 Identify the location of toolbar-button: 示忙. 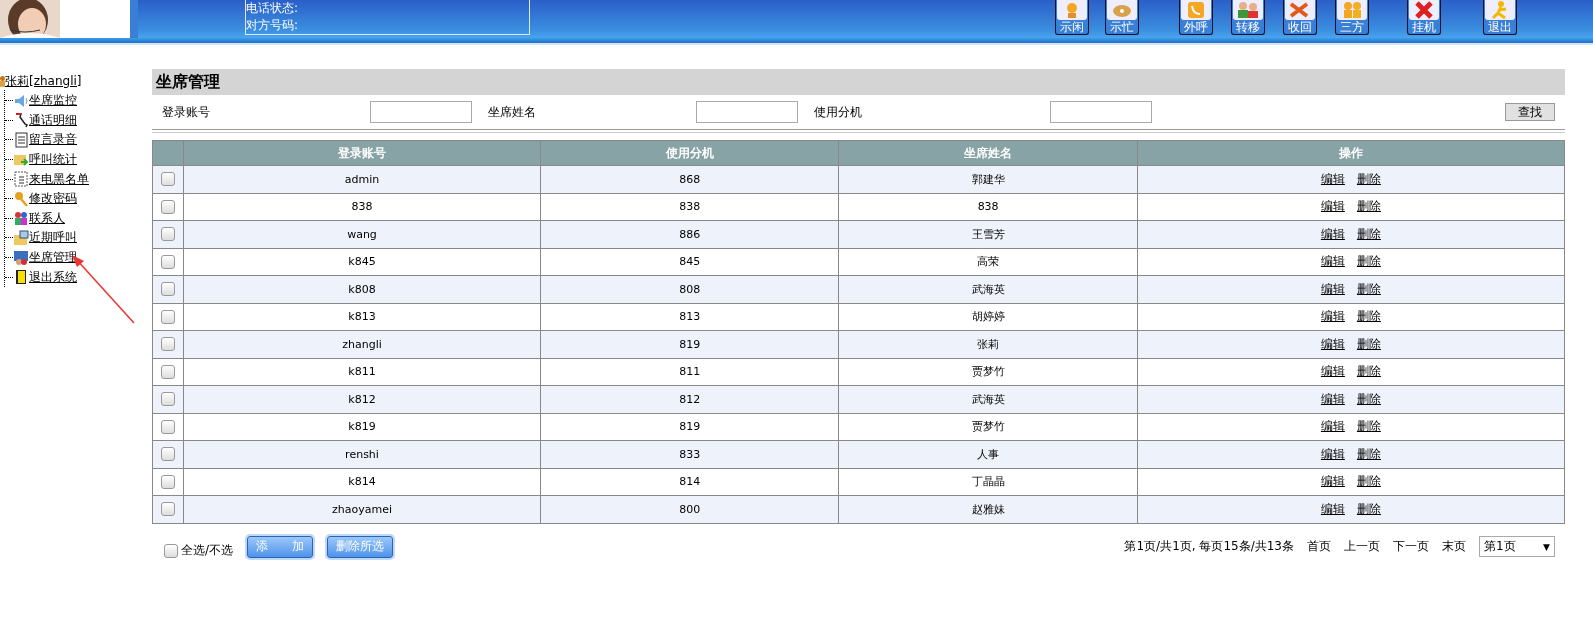
(1122, 17).